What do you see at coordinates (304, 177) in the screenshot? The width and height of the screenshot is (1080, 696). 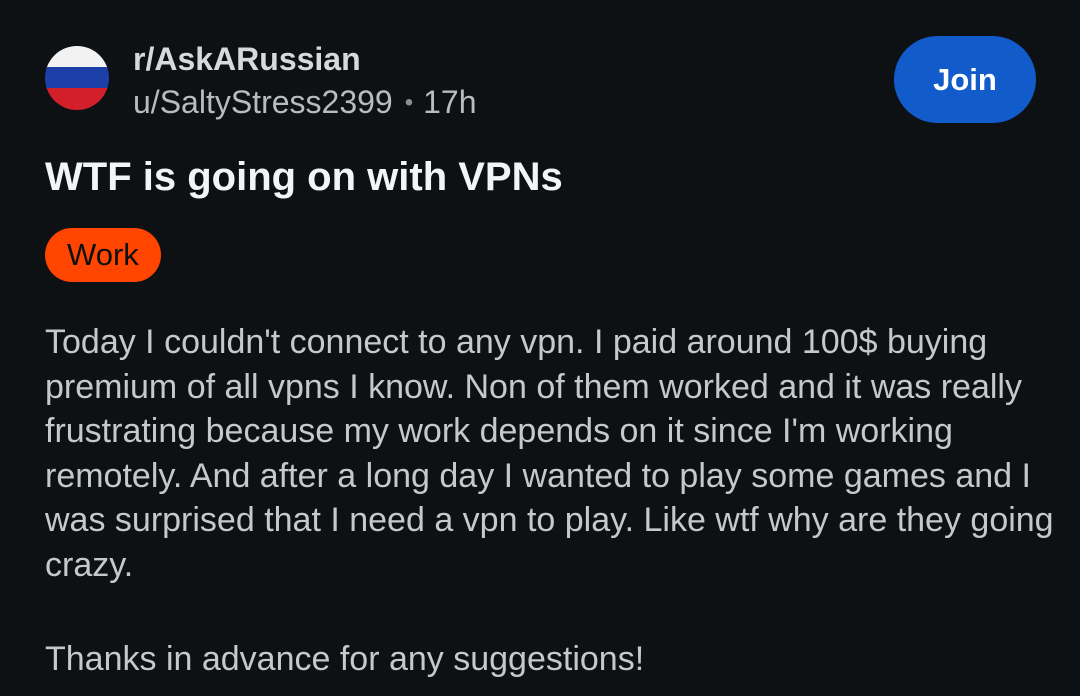 I see `post-title: WTF is going on with VPNs` at bounding box center [304, 177].